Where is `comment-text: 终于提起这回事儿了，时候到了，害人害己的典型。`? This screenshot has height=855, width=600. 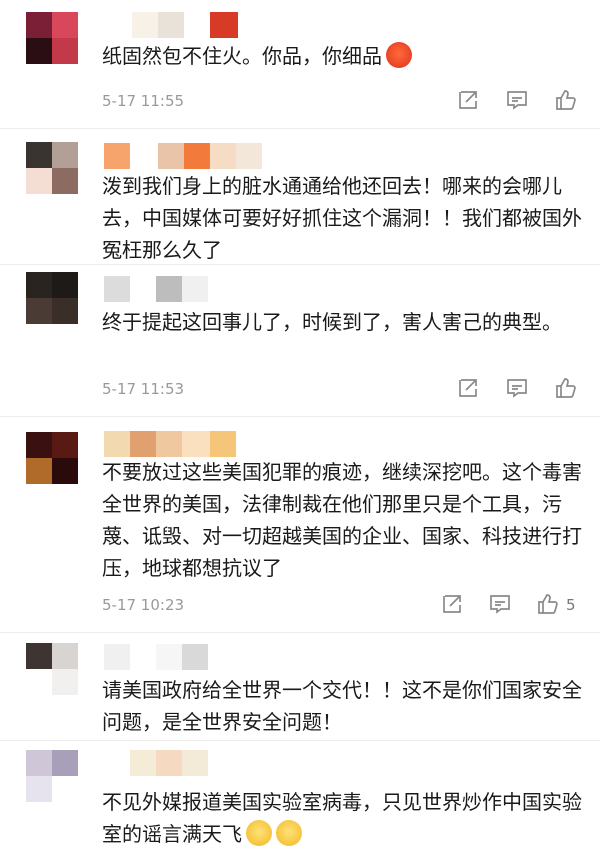
comment-text: 终于提起这回事儿了，时候到了，害人害己的典型。 is located at coordinates (332, 322).